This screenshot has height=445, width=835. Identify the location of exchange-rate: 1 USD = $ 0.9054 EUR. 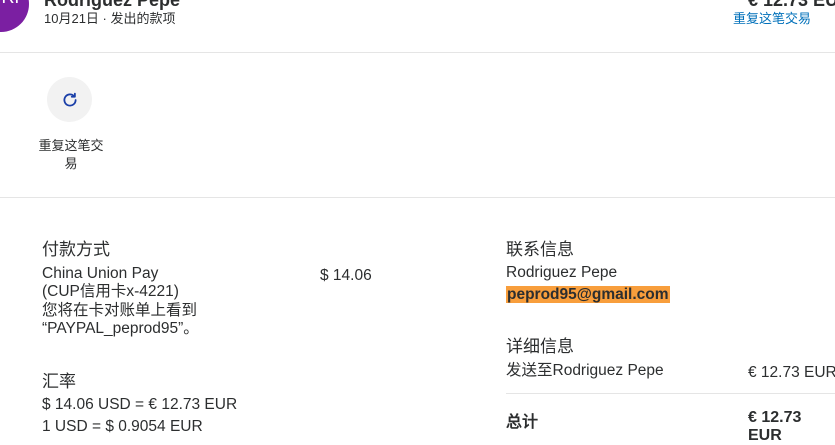
(122, 426).